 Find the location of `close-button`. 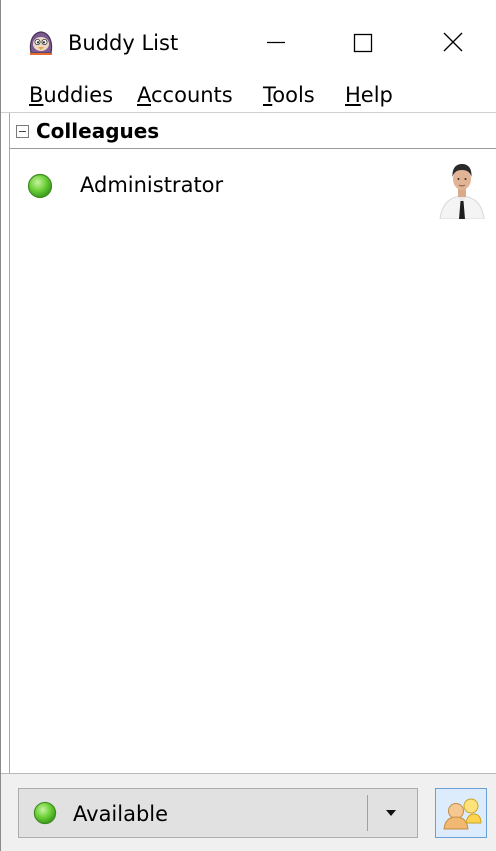

close-button is located at coordinates (453, 42).